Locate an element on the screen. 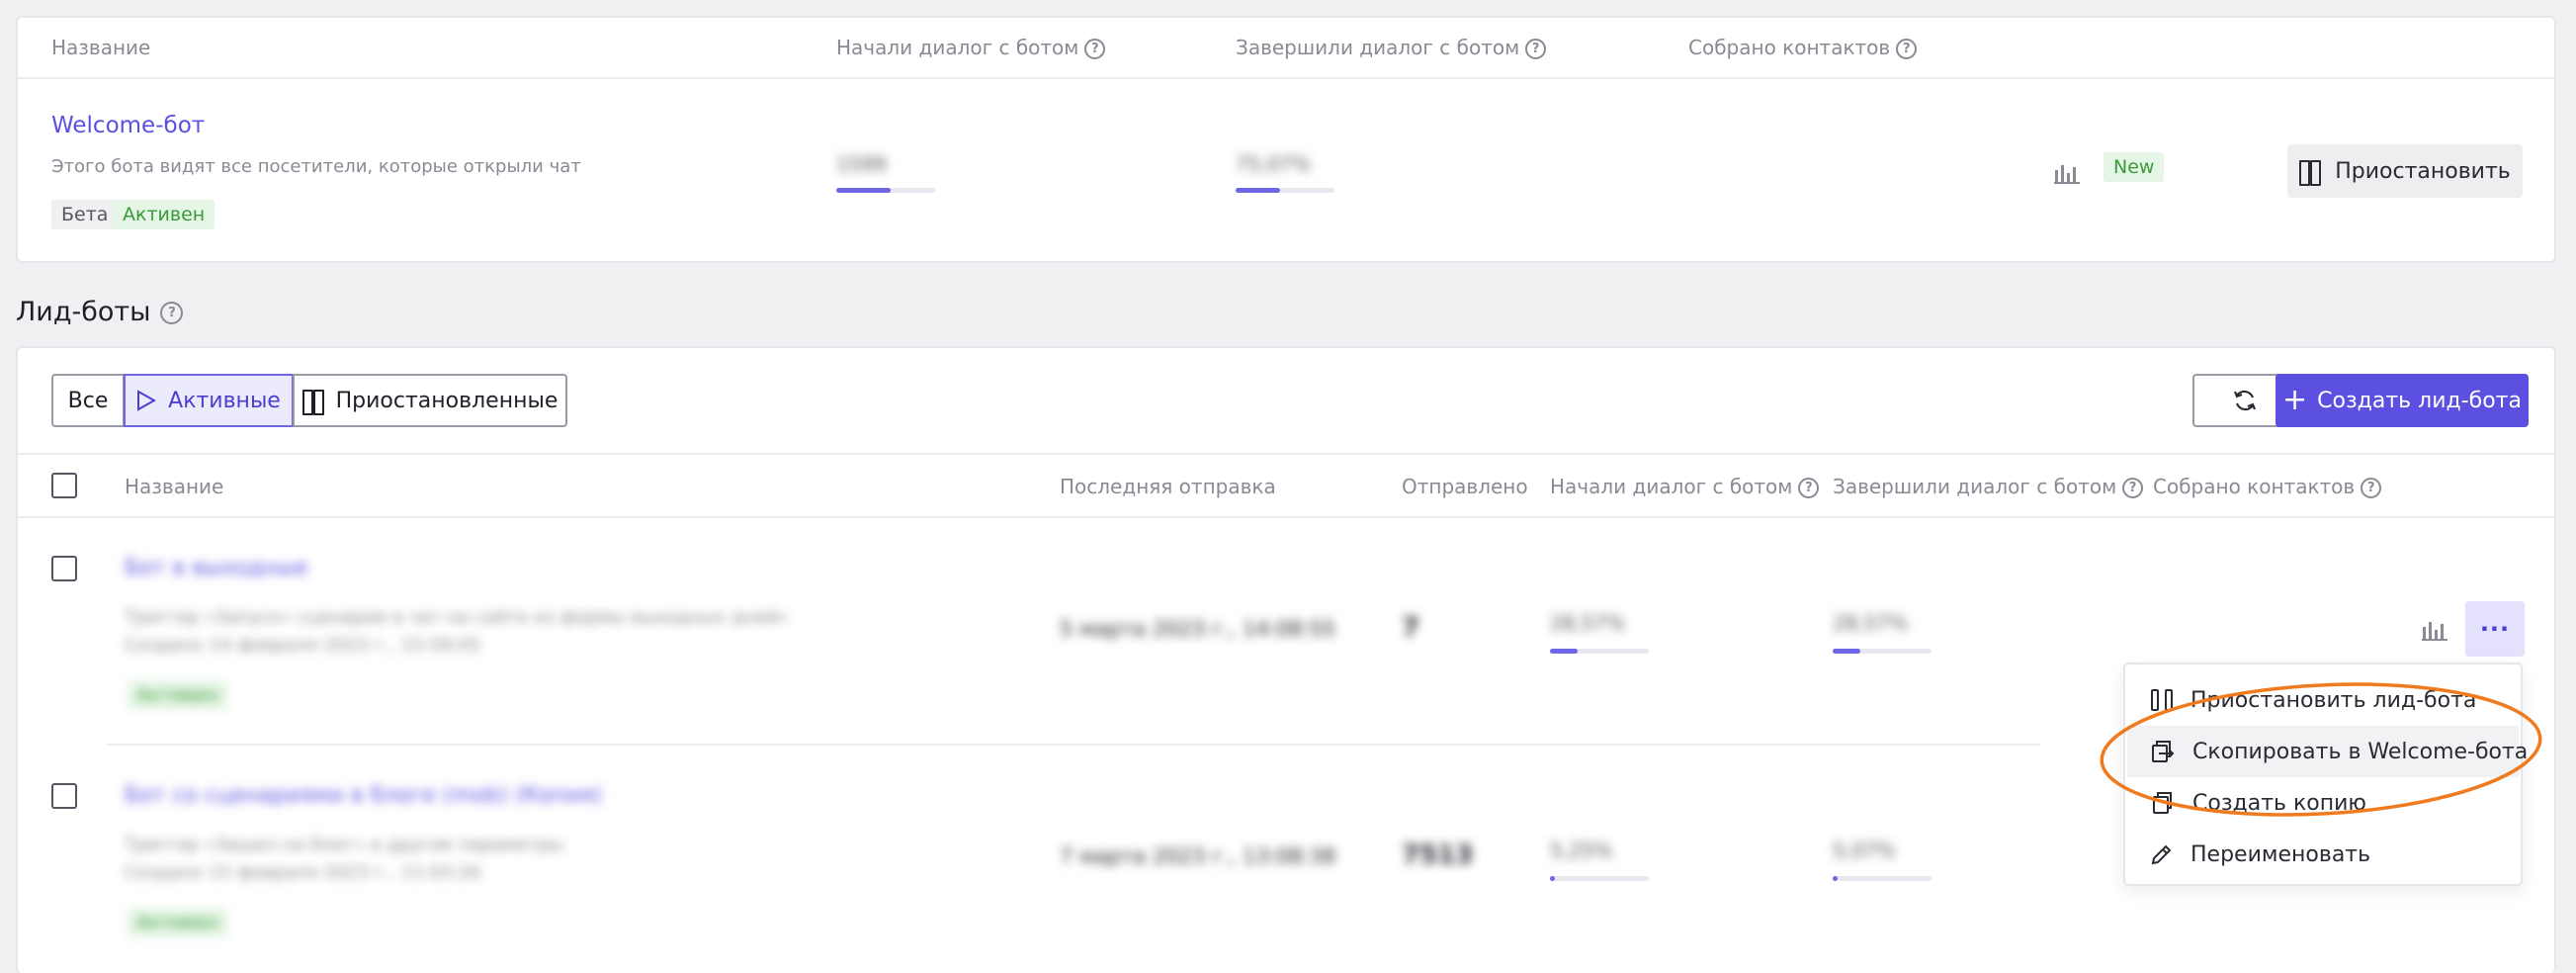 This screenshot has height=973, width=2576. select-all-checkbox is located at coordinates (64, 485).